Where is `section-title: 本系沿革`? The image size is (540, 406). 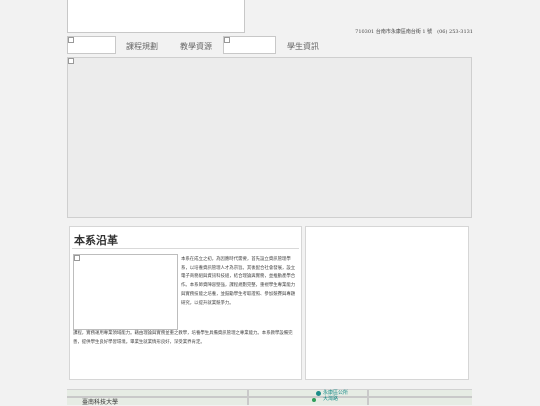 section-title: 本系沿革 is located at coordinates (96, 240).